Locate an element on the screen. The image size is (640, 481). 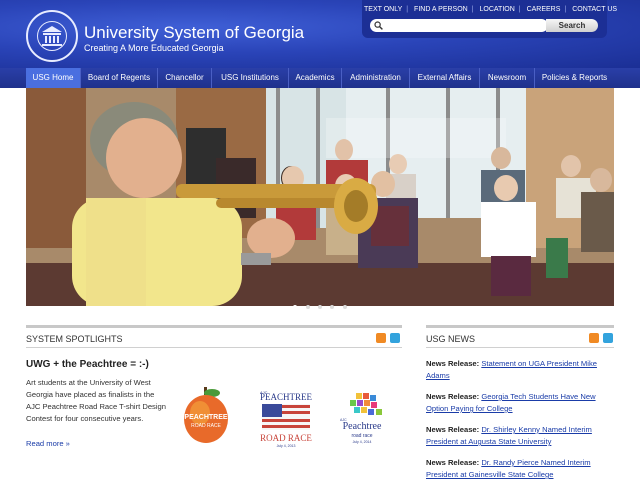
slide-indicators is located at coordinates (320, 305).